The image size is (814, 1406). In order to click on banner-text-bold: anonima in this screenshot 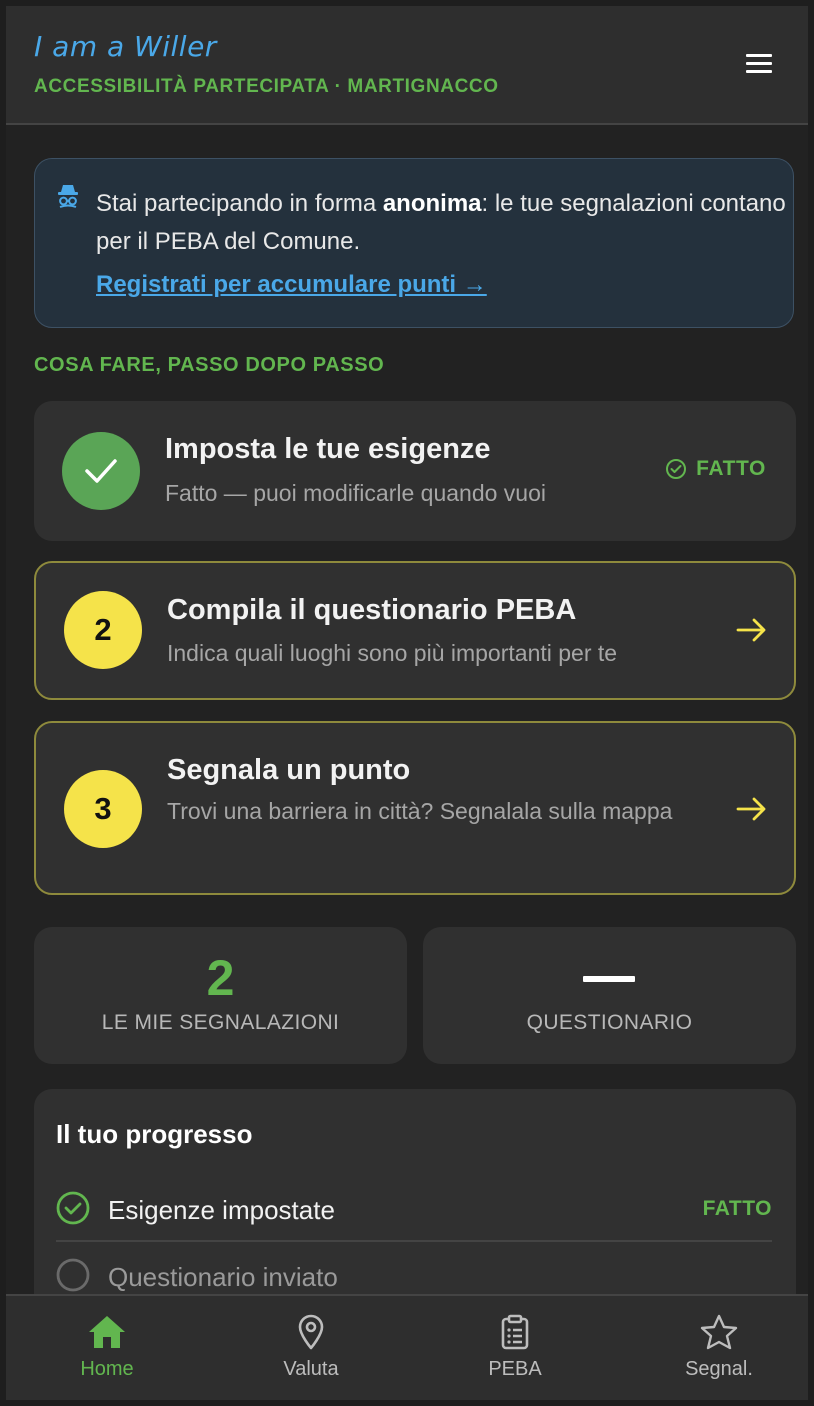, I will do `click(432, 203)`.